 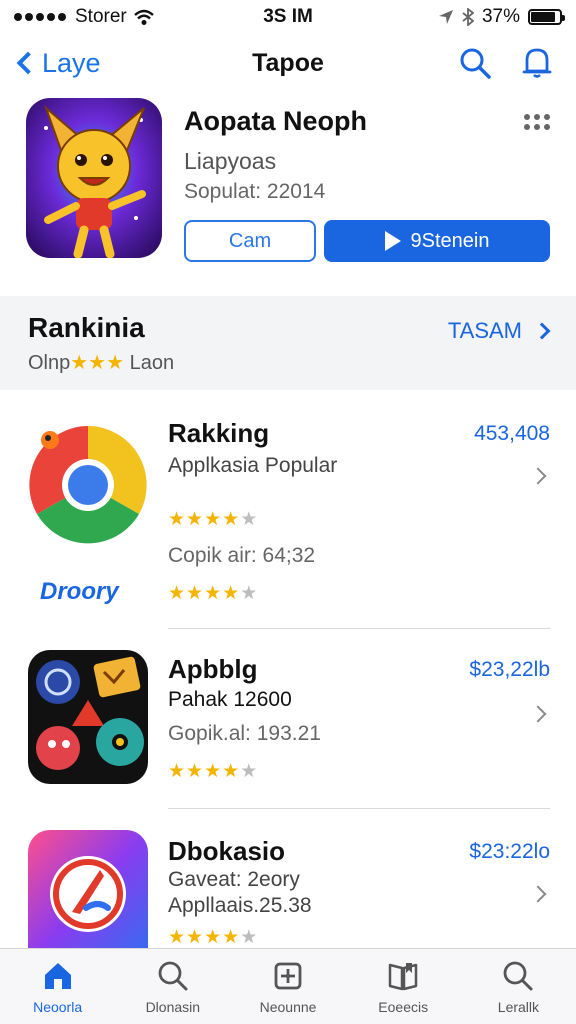 What do you see at coordinates (143, 17) in the screenshot?
I see `wifi-icon` at bounding box center [143, 17].